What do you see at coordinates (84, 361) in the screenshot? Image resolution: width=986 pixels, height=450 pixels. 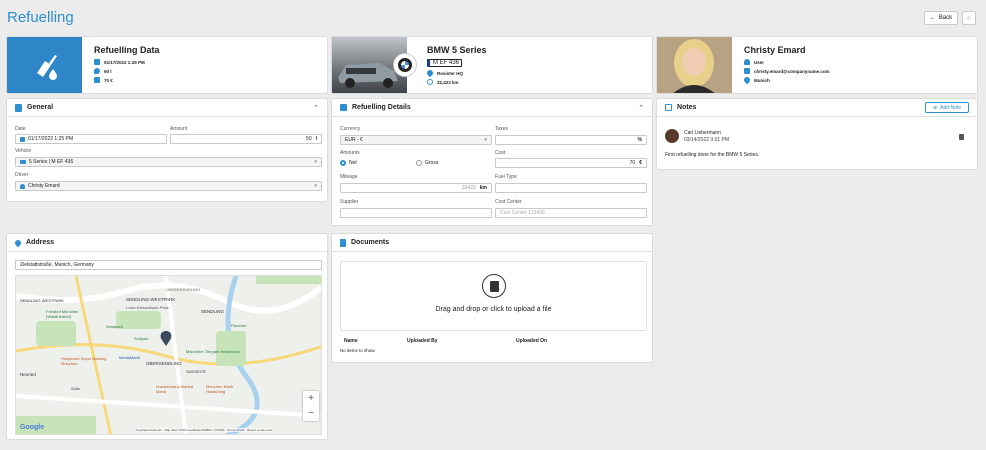 I see `map-label: Hollywood Super Bowling München` at bounding box center [84, 361].